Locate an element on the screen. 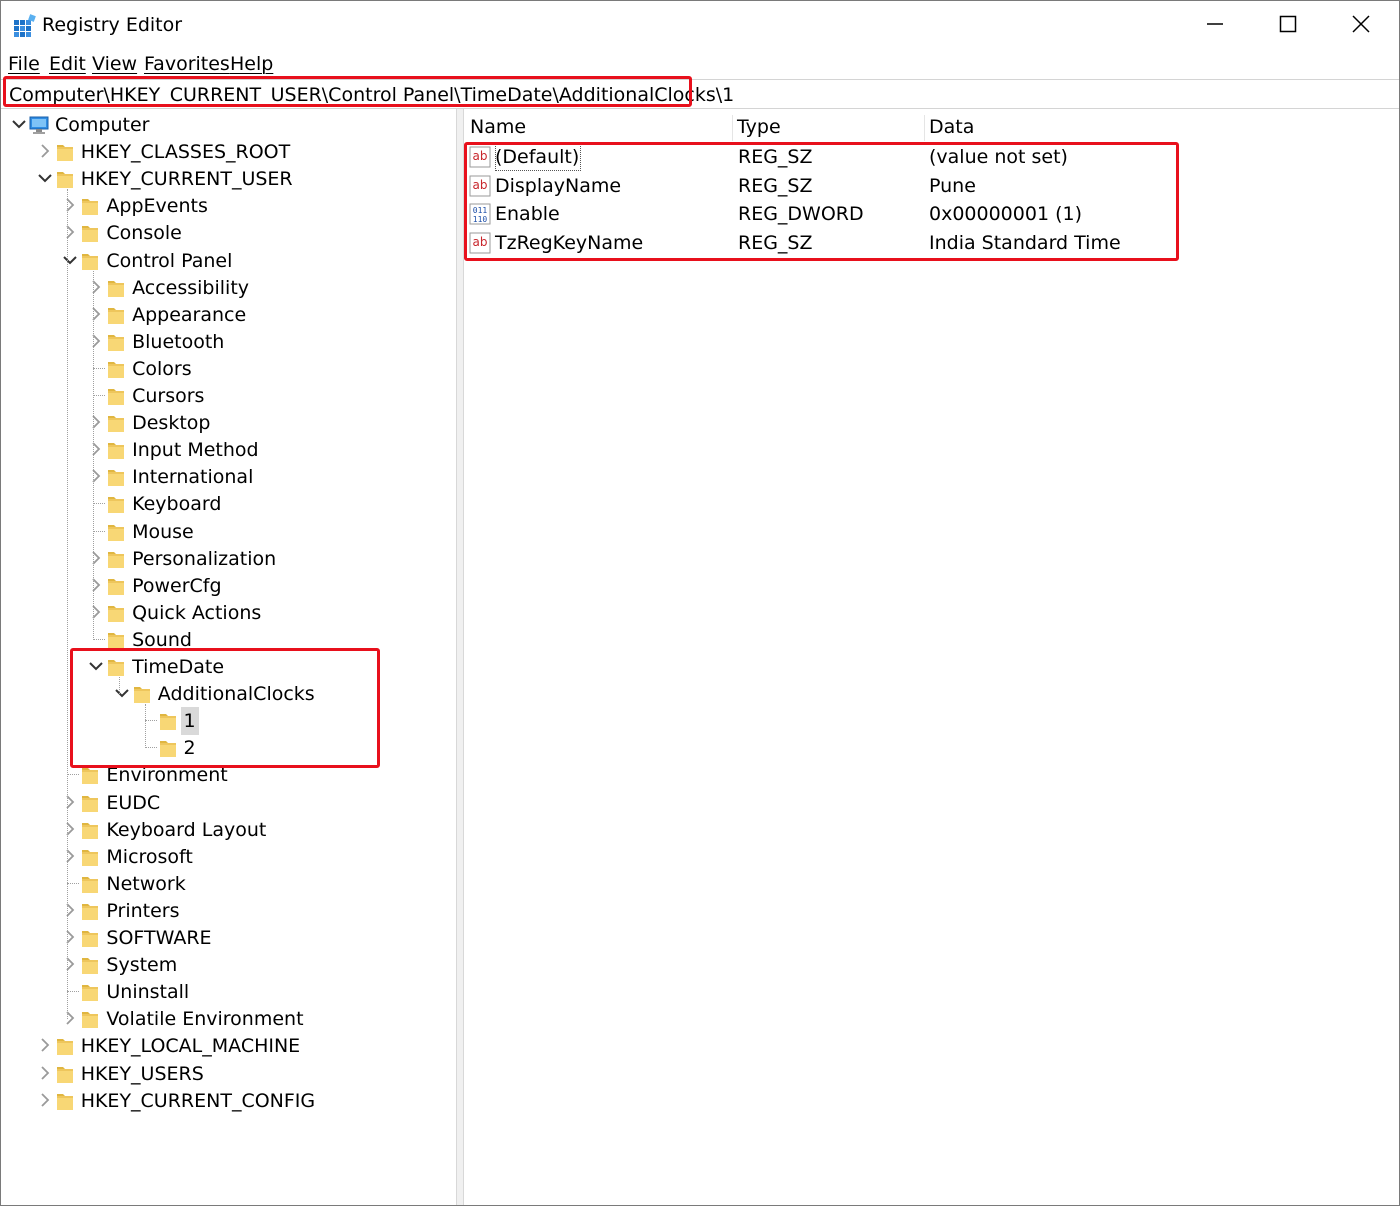 Image resolution: width=1400 pixels, height=1206 pixels. tree-node-appevents: AppEvents is located at coordinates (228, 205).